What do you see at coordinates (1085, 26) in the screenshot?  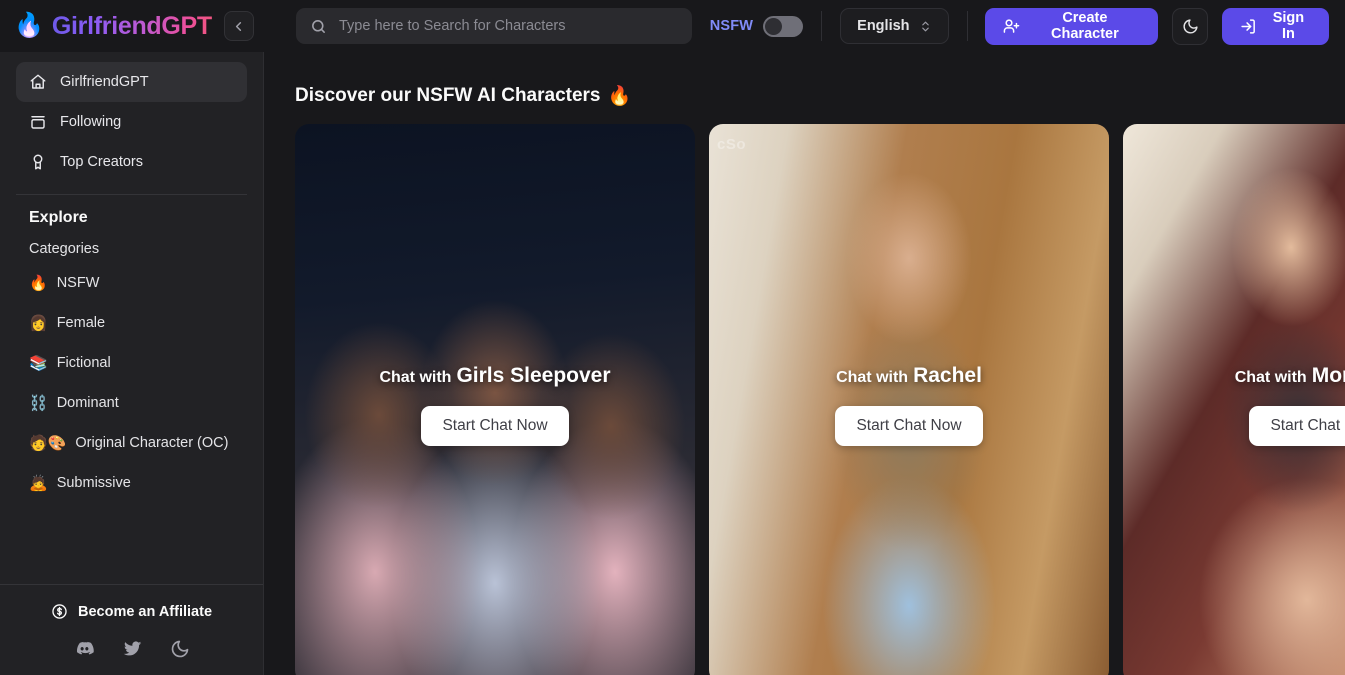 I see `create-character-label: Create Character` at bounding box center [1085, 26].